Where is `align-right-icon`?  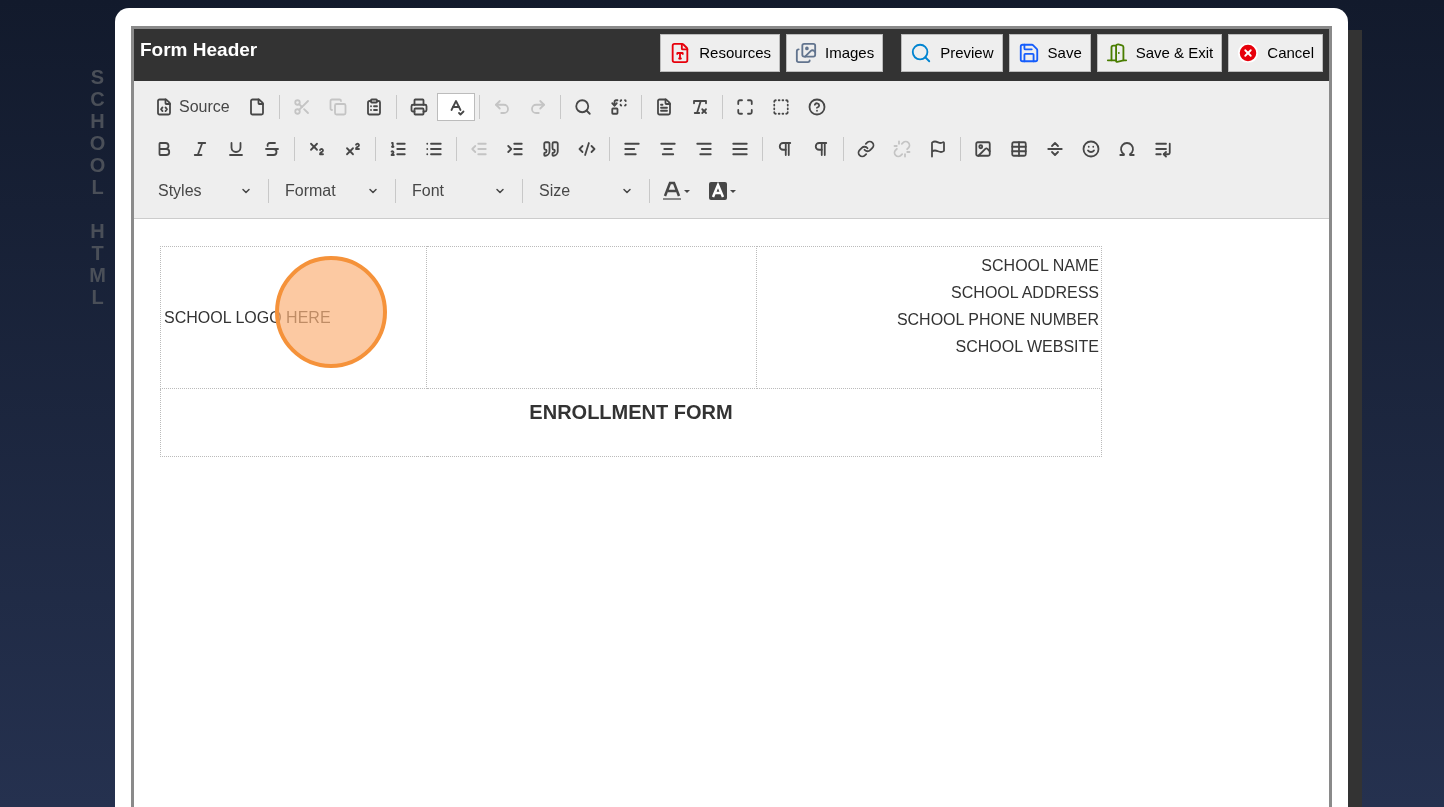 align-right-icon is located at coordinates (704, 149).